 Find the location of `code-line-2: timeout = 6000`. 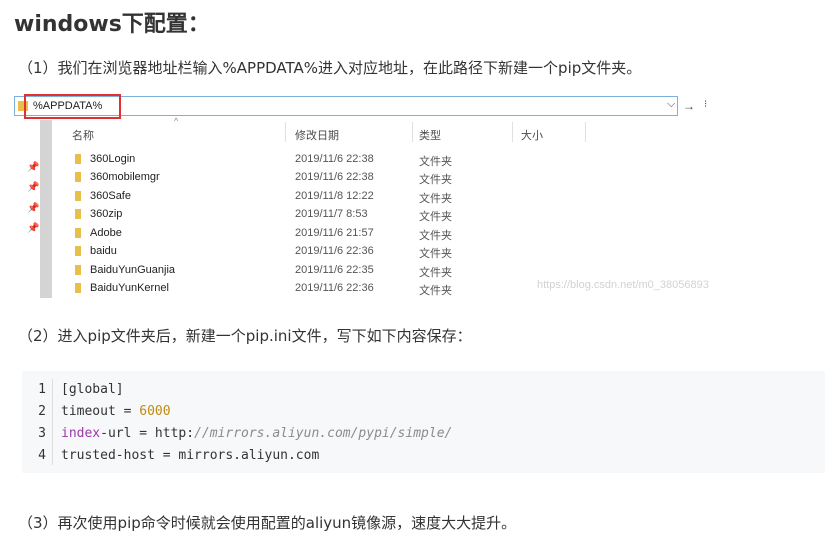

code-line-2: timeout = 6000 is located at coordinates (116, 411).